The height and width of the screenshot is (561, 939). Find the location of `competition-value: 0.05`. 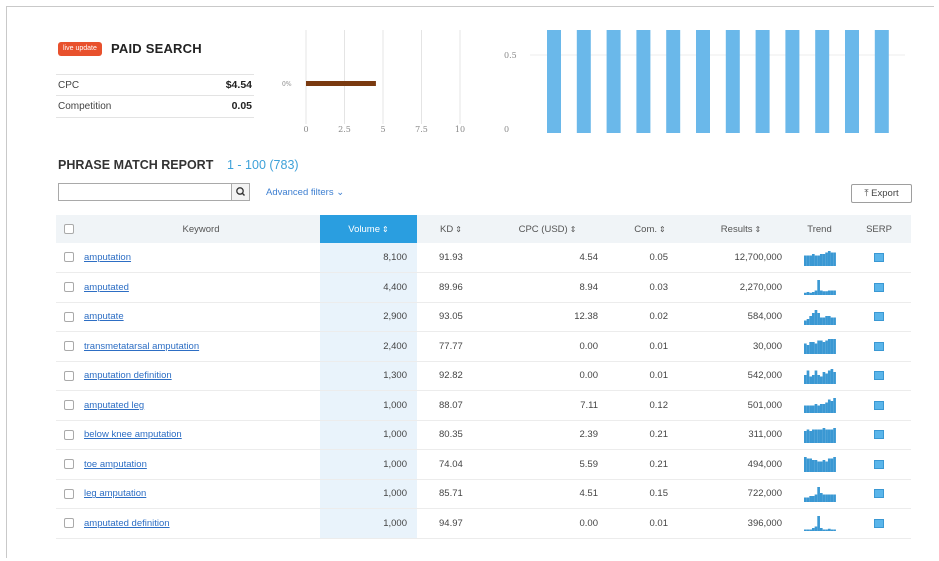

competition-value: 0.05 is located at coordinates (241, 106).